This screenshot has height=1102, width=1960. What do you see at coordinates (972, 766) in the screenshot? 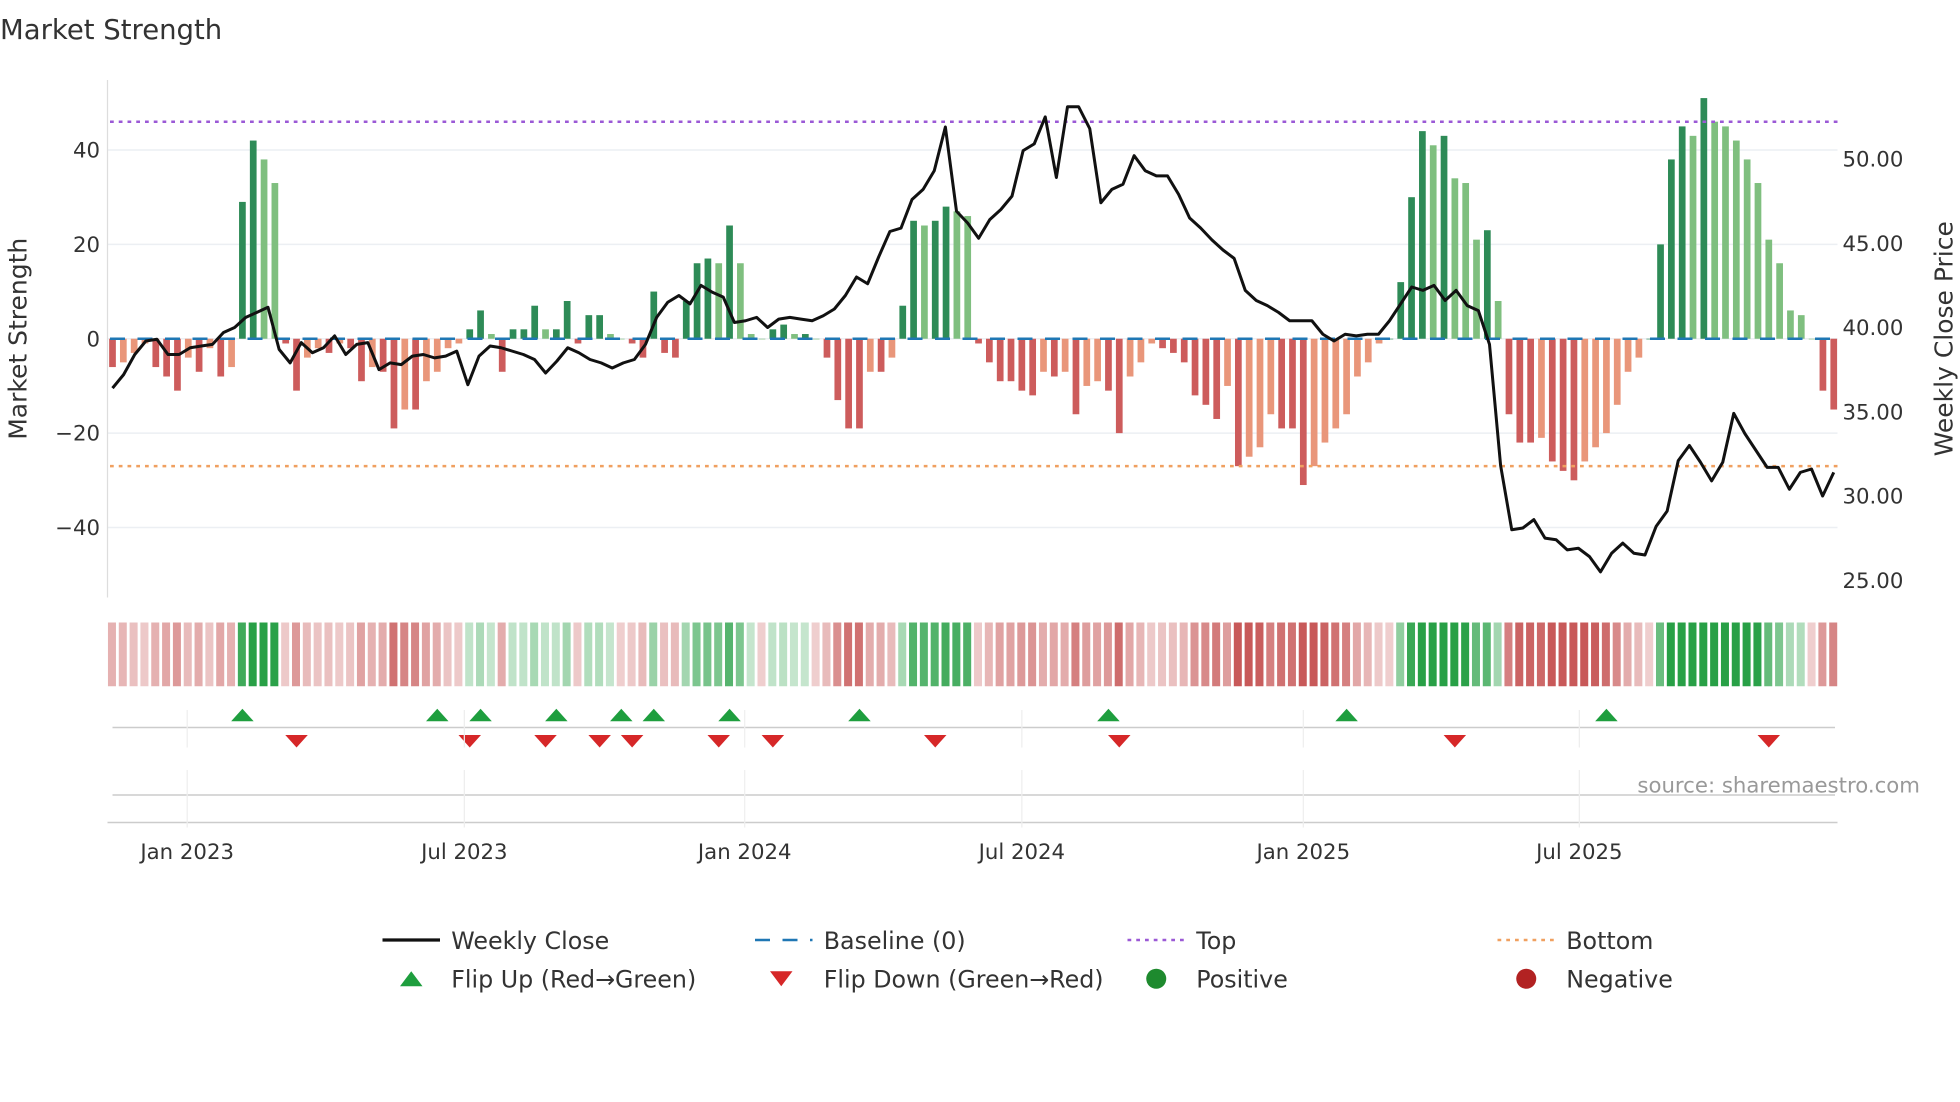
I see `flip-markers` at bounding box center [972, 766].